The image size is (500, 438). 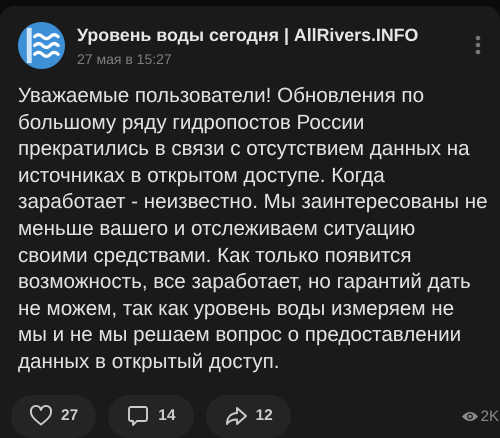 I want to click on share-button: 12, so click(x=248, y=416).